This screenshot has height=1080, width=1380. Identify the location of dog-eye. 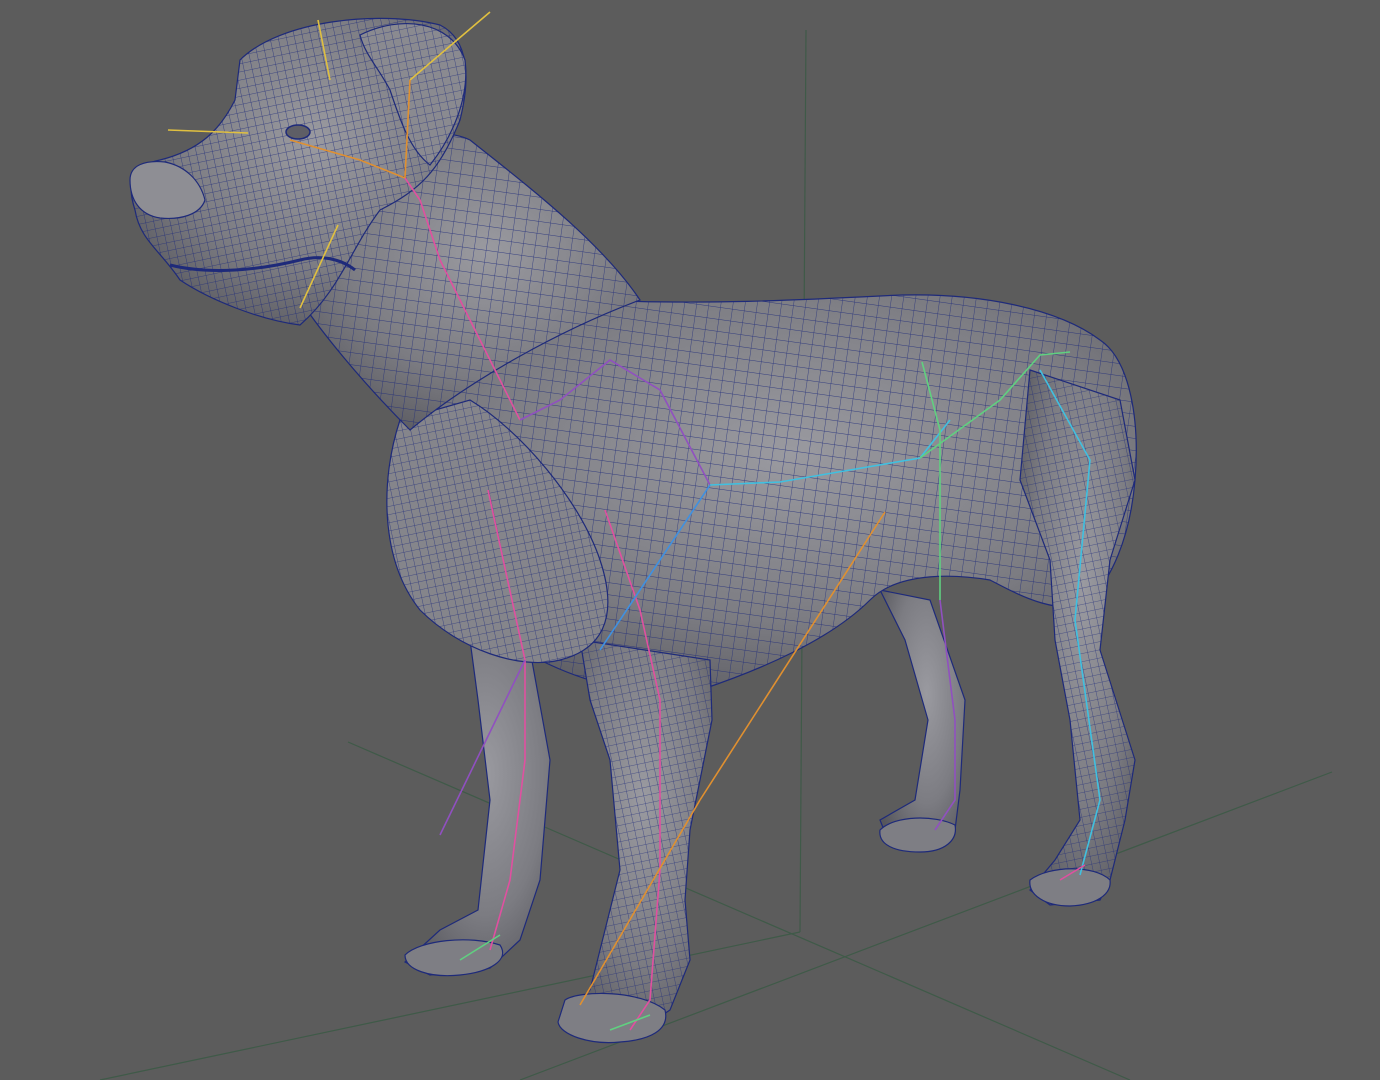
(298, 132).